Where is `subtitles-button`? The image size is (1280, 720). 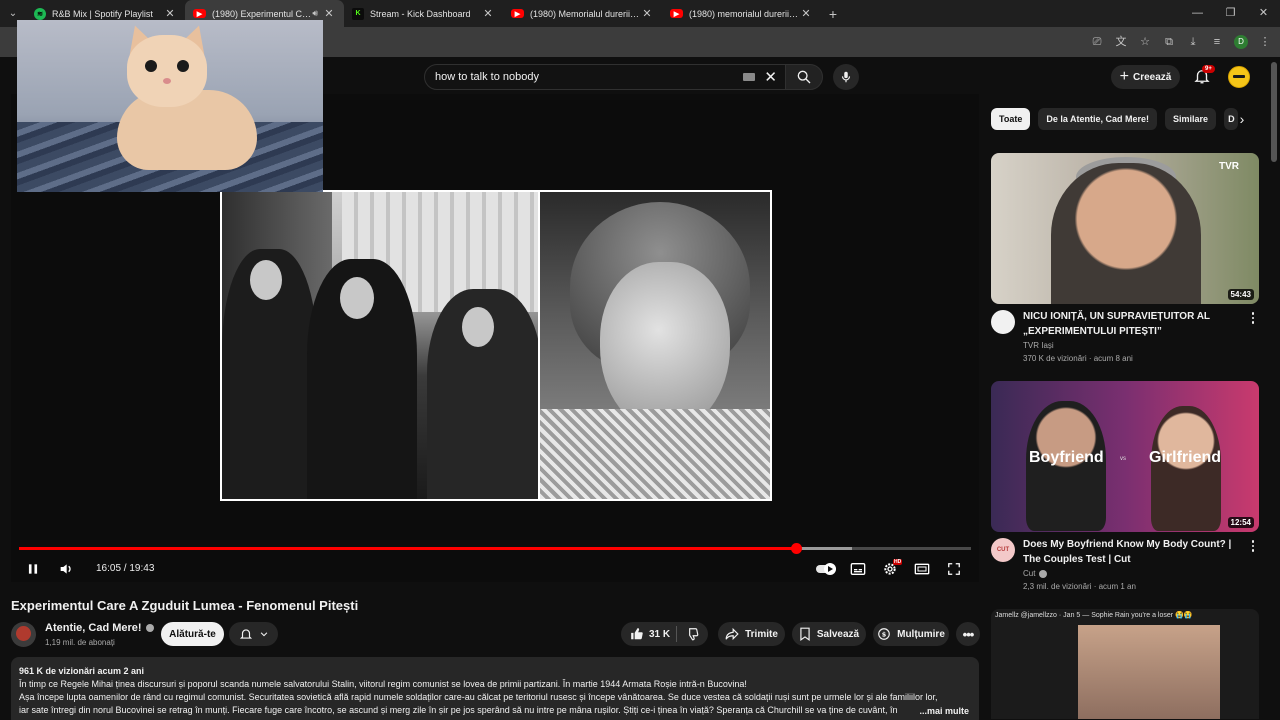 subtitles-button is located at coordinates (858, 569).